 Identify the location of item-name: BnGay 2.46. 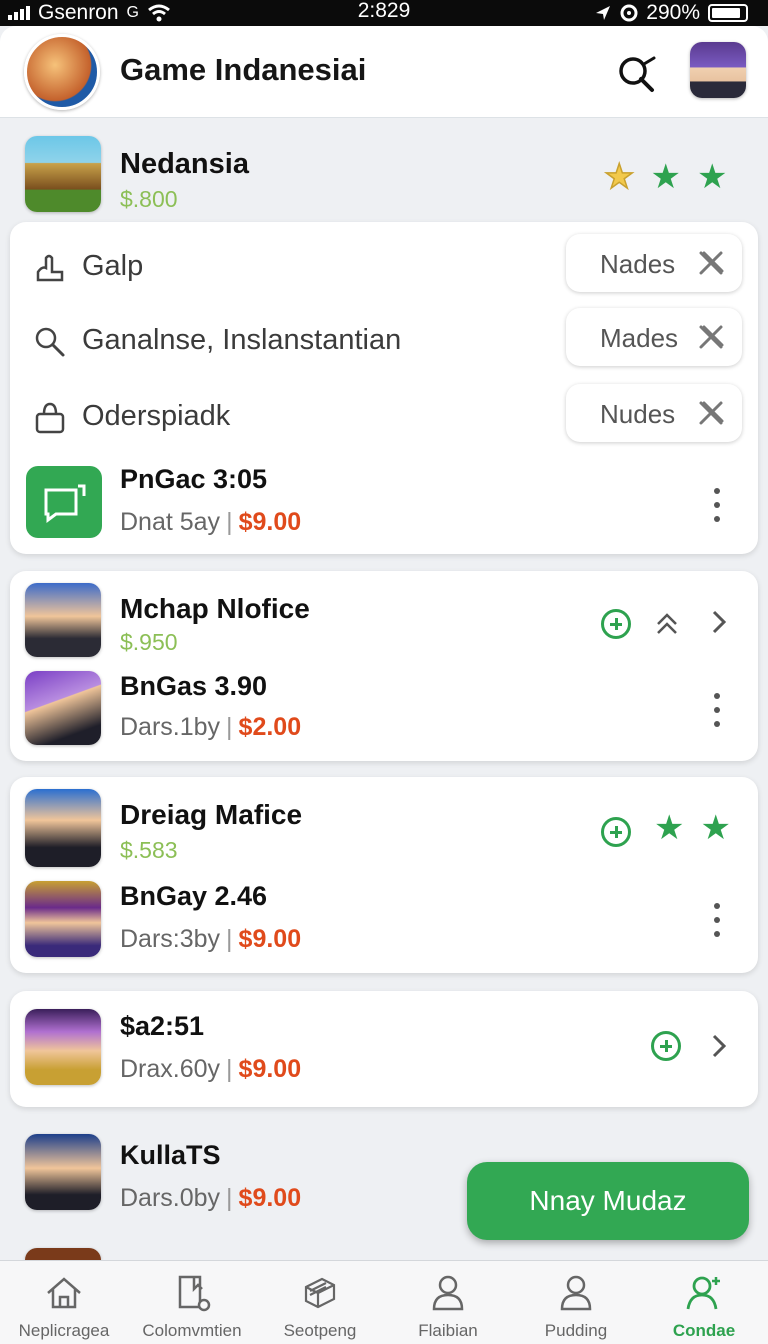
(194, 896).